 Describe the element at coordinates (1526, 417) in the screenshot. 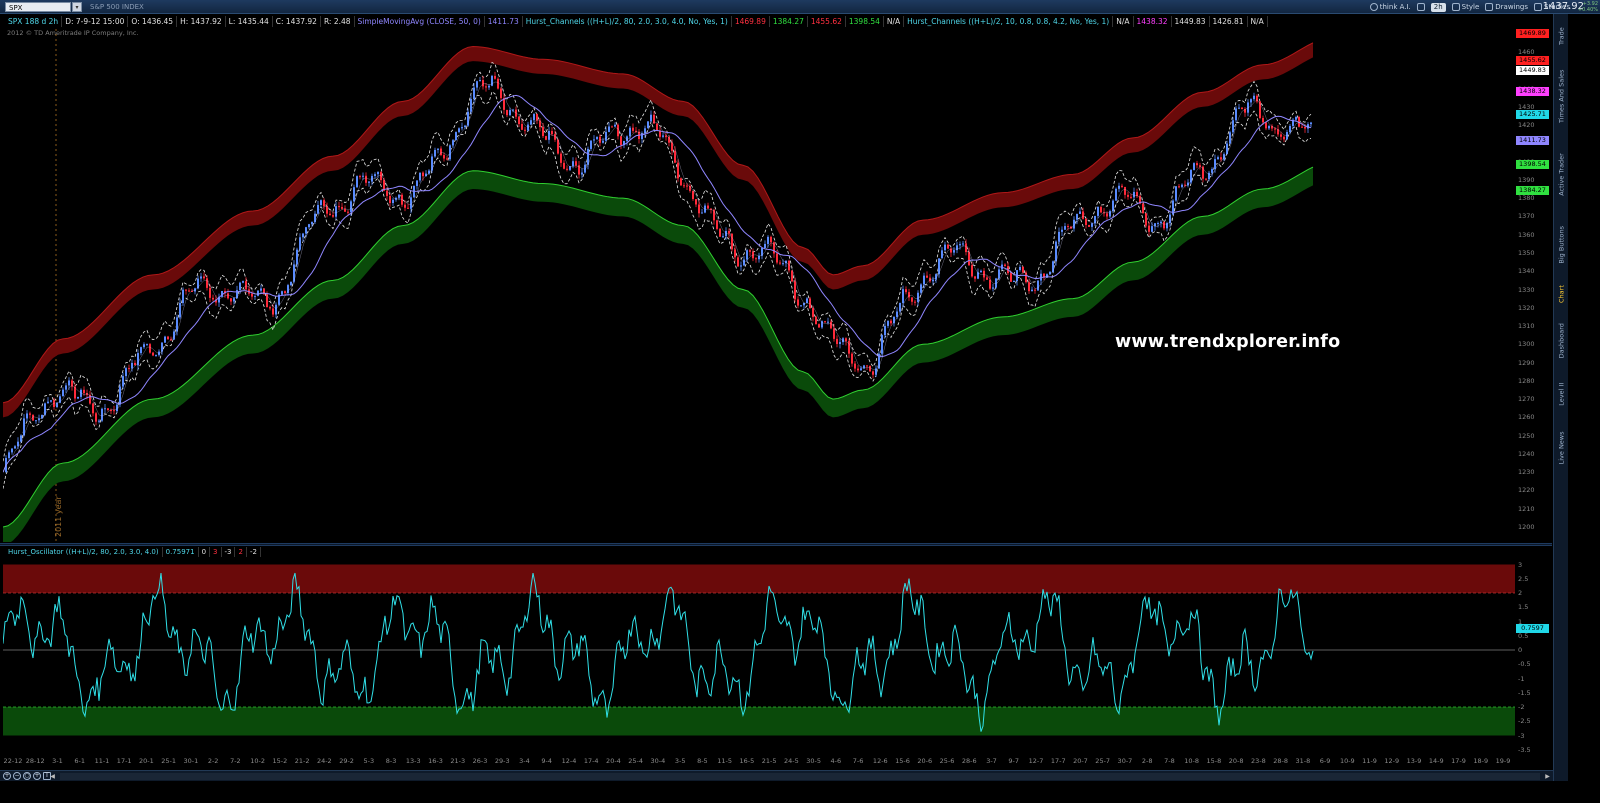

I see `price-tick-label: 1260` at that location.